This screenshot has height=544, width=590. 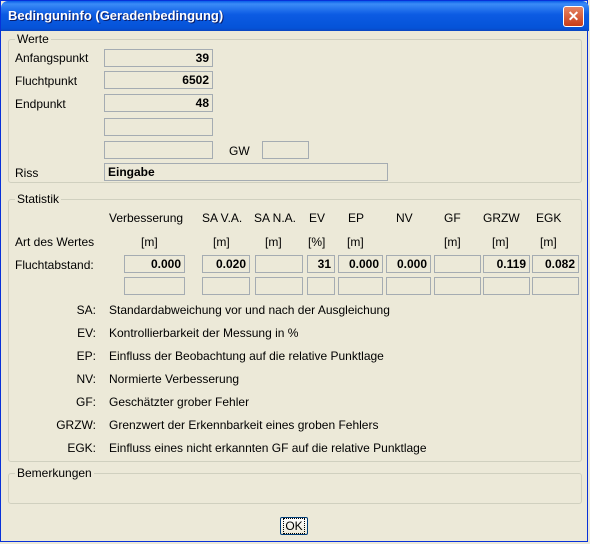 What do you see at coordinates (86, 379) in the screenshot?
I see `legend-key-nv: NV:` at bounding box center [86, 379].